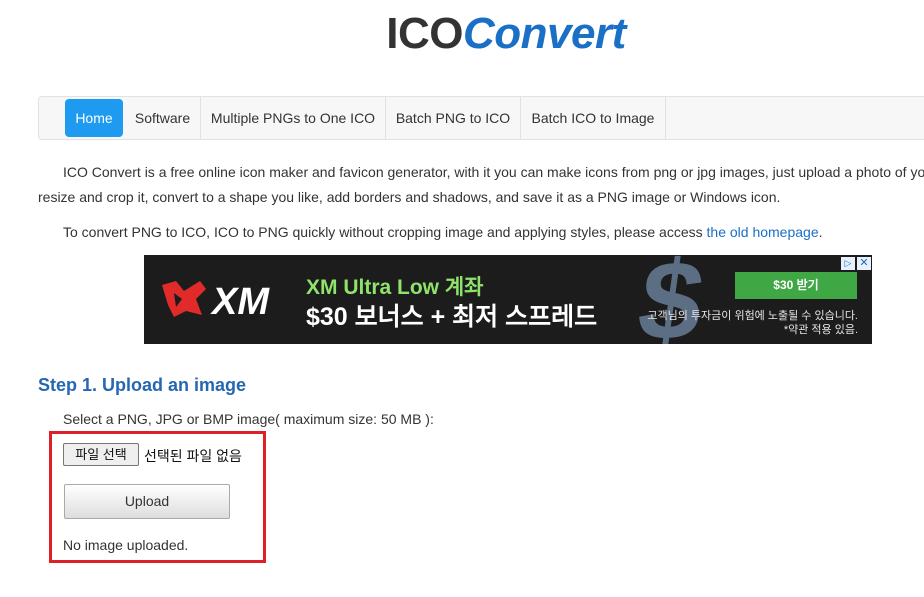 The height and width of the screenshot is (597, 924). Describe the element at coordinates (94, 118) in the screenshot. I see `nav-item-home: Home` at that location.